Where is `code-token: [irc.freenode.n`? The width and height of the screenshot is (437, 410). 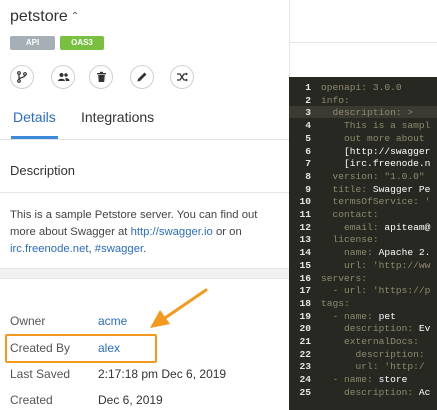 code-token: [irc.freenode.n is located at coordinates (376, 164).